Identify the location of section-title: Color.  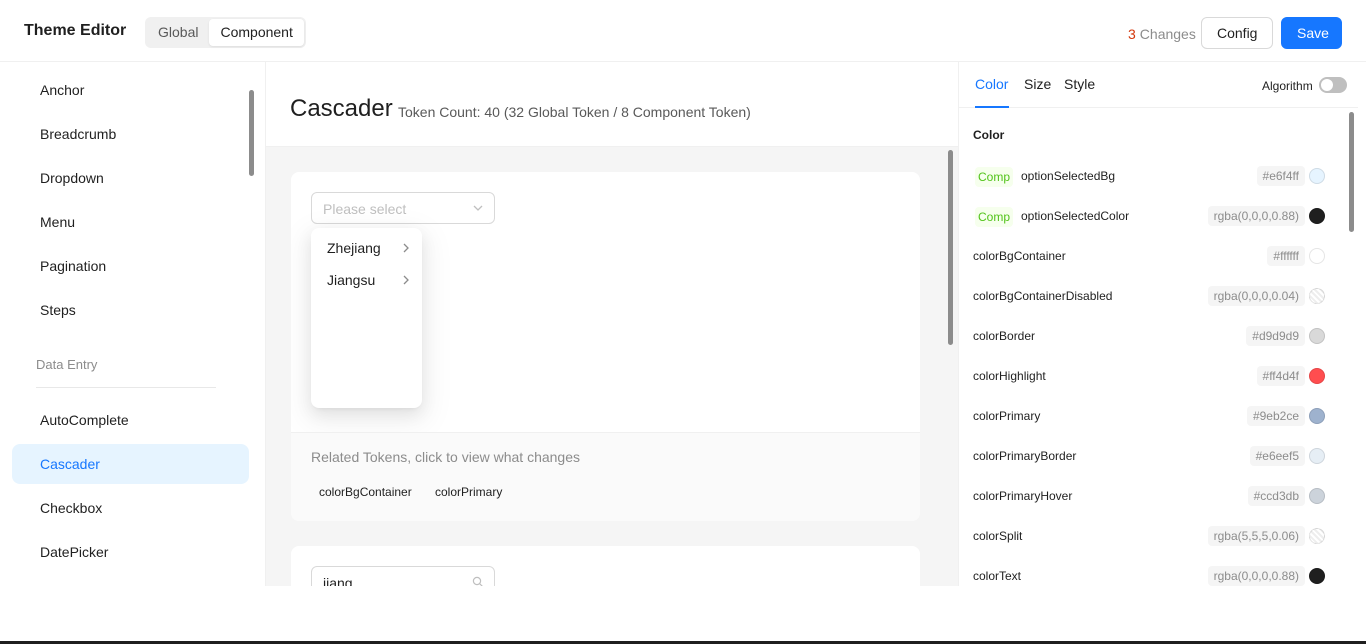
(989, 135).